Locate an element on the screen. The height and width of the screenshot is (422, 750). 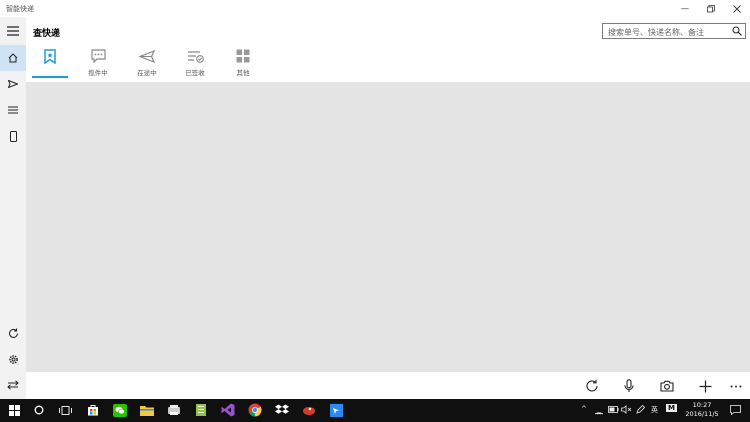
camera-button is located at coordinates (667, 386).